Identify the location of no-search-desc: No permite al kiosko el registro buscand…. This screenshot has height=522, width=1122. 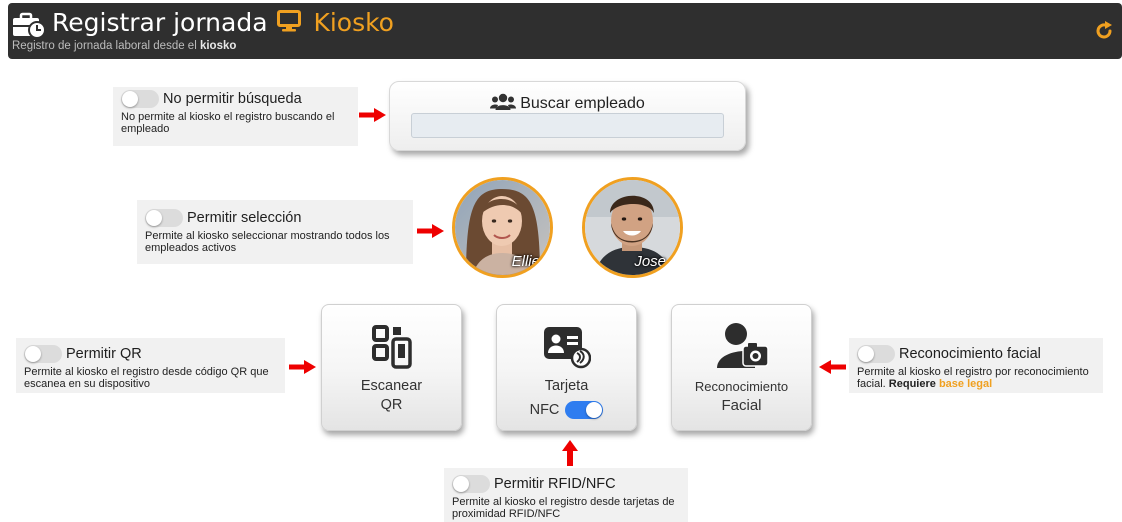
(228, 123).